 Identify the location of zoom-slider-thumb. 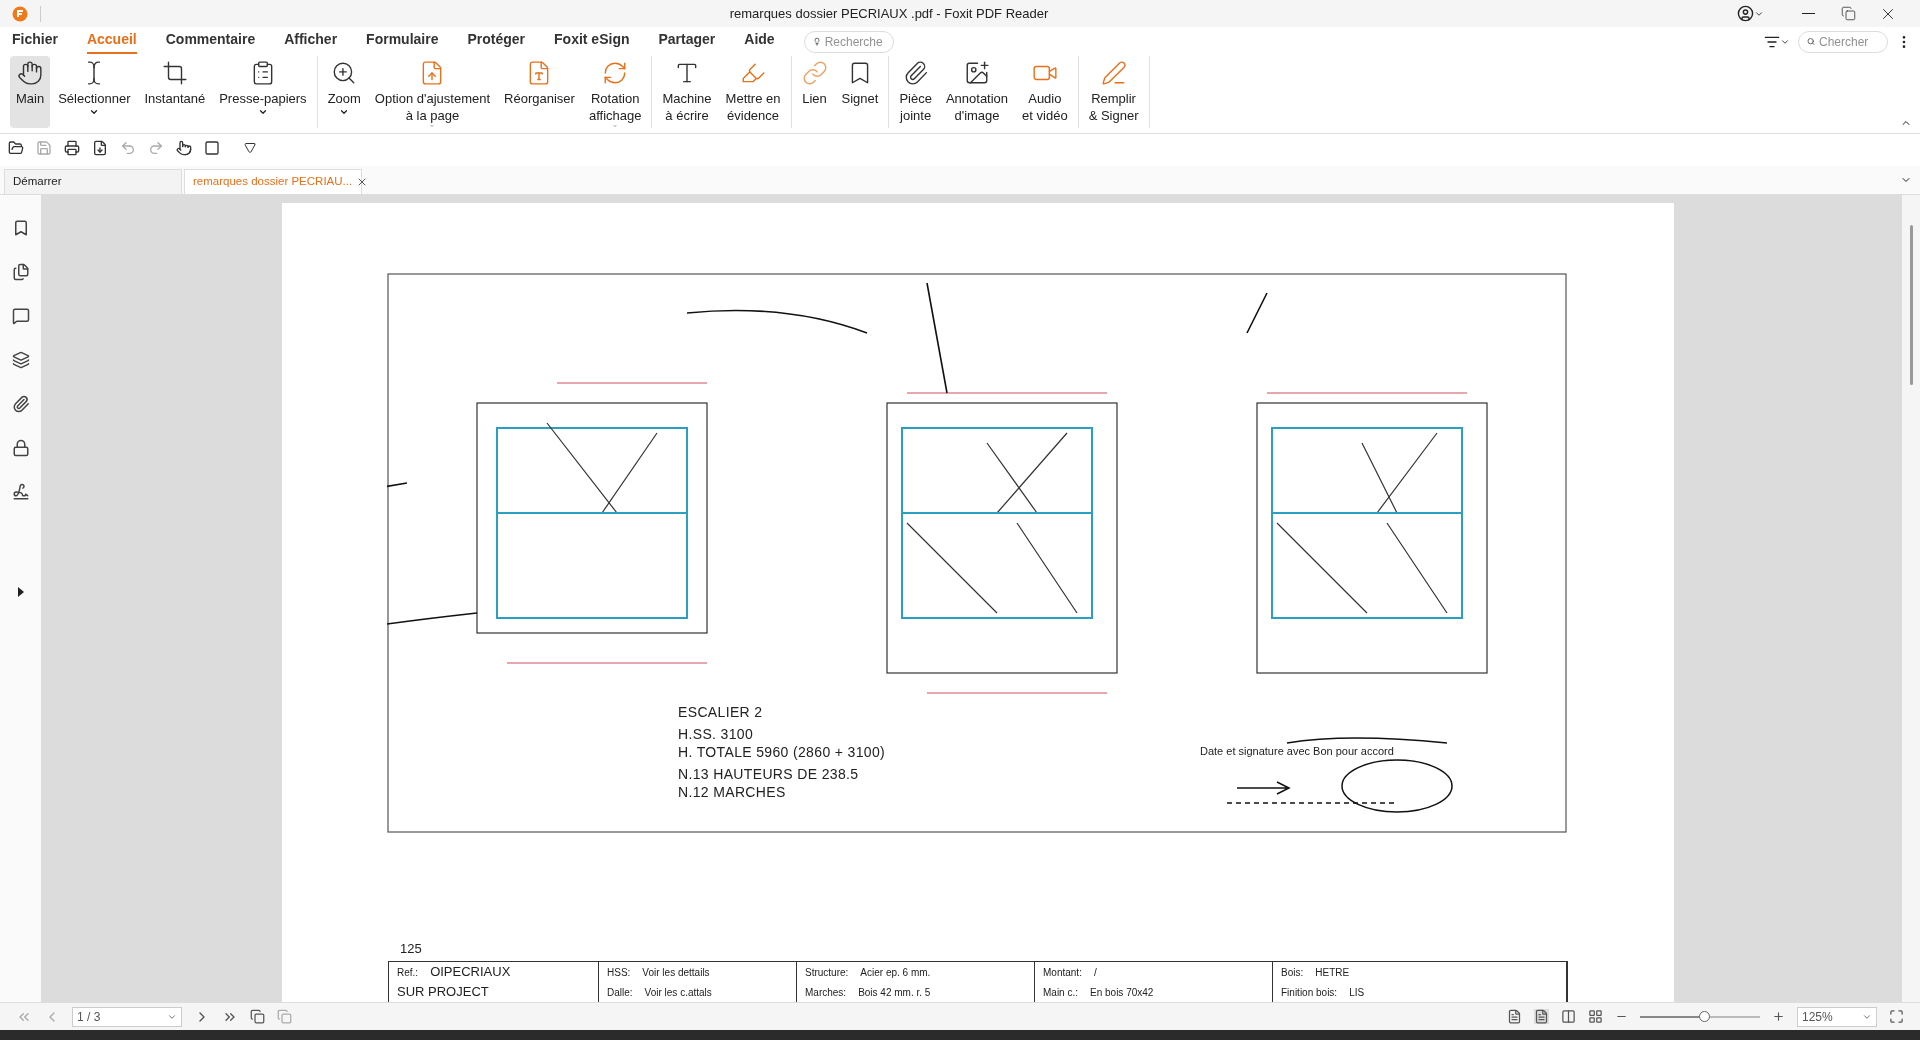
(1704, 1016).